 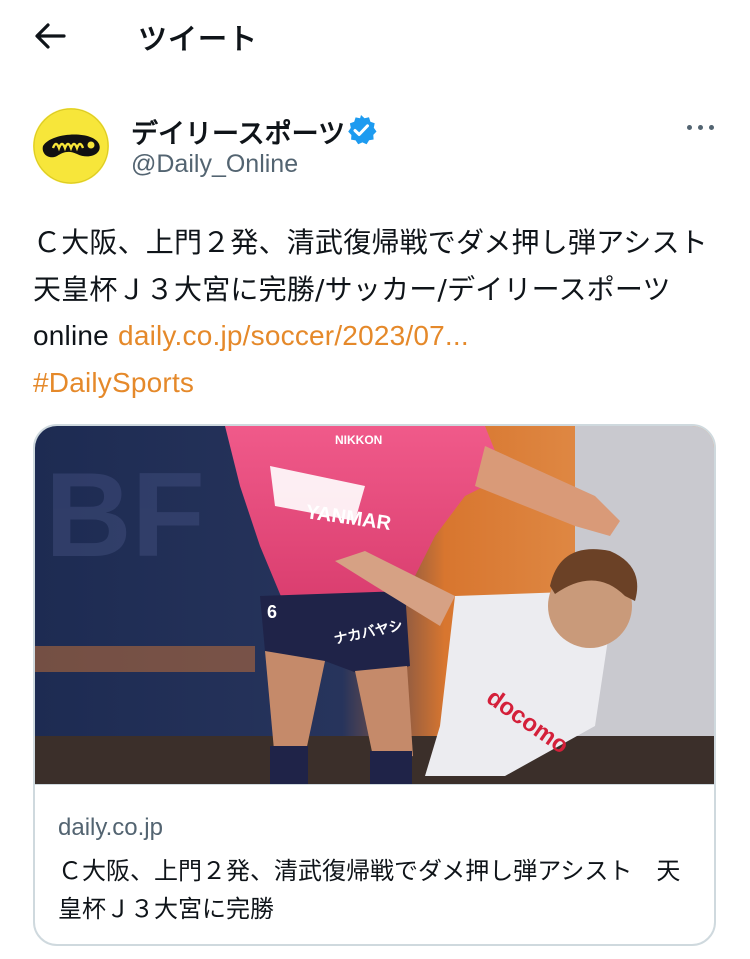 I want to click on daily-sports-logo-icon, so click(x=71, y=146).